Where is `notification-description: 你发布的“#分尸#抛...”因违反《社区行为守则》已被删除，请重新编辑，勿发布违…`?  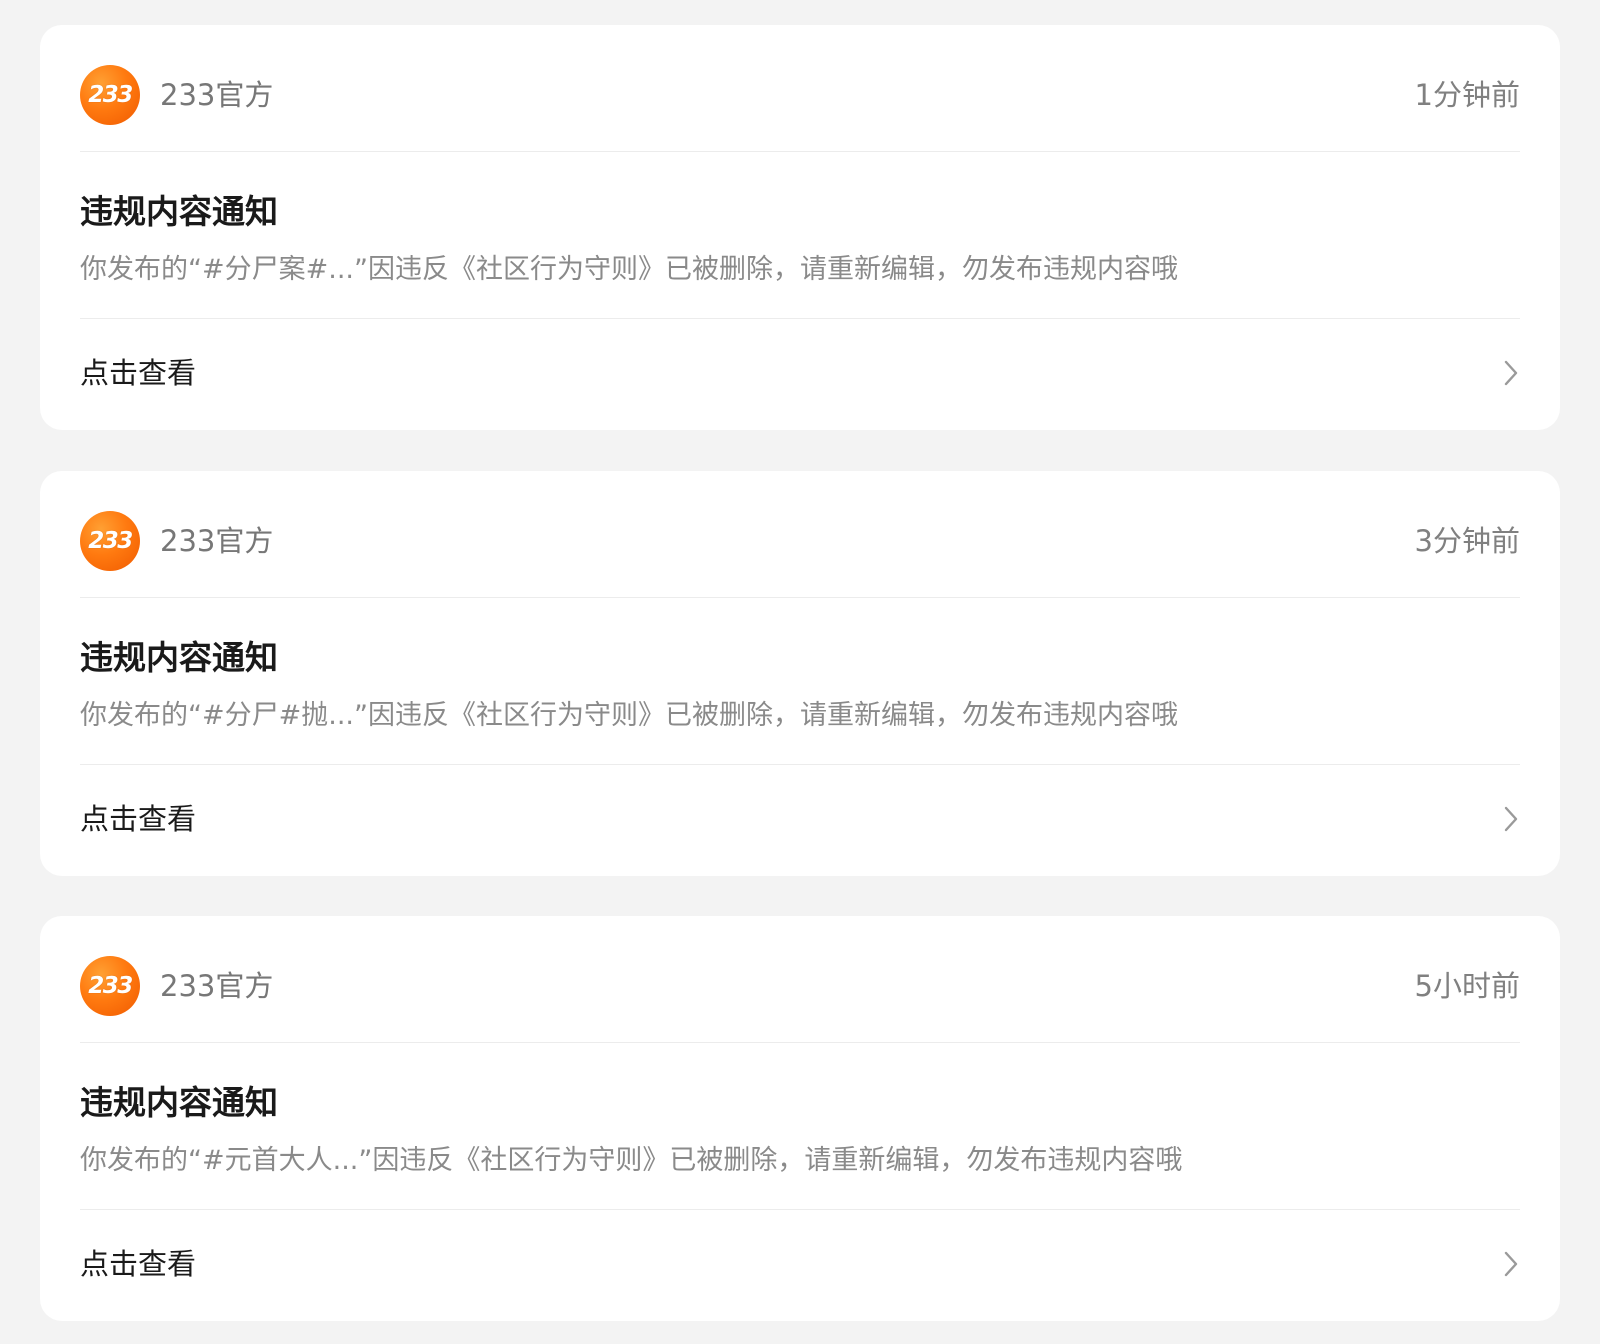 notification-description: 你发布的“#分尸#抛...”因违反《社区行为守则》已被删除，请重新编辑，勿发布违… is located at coordinates (629, 715).